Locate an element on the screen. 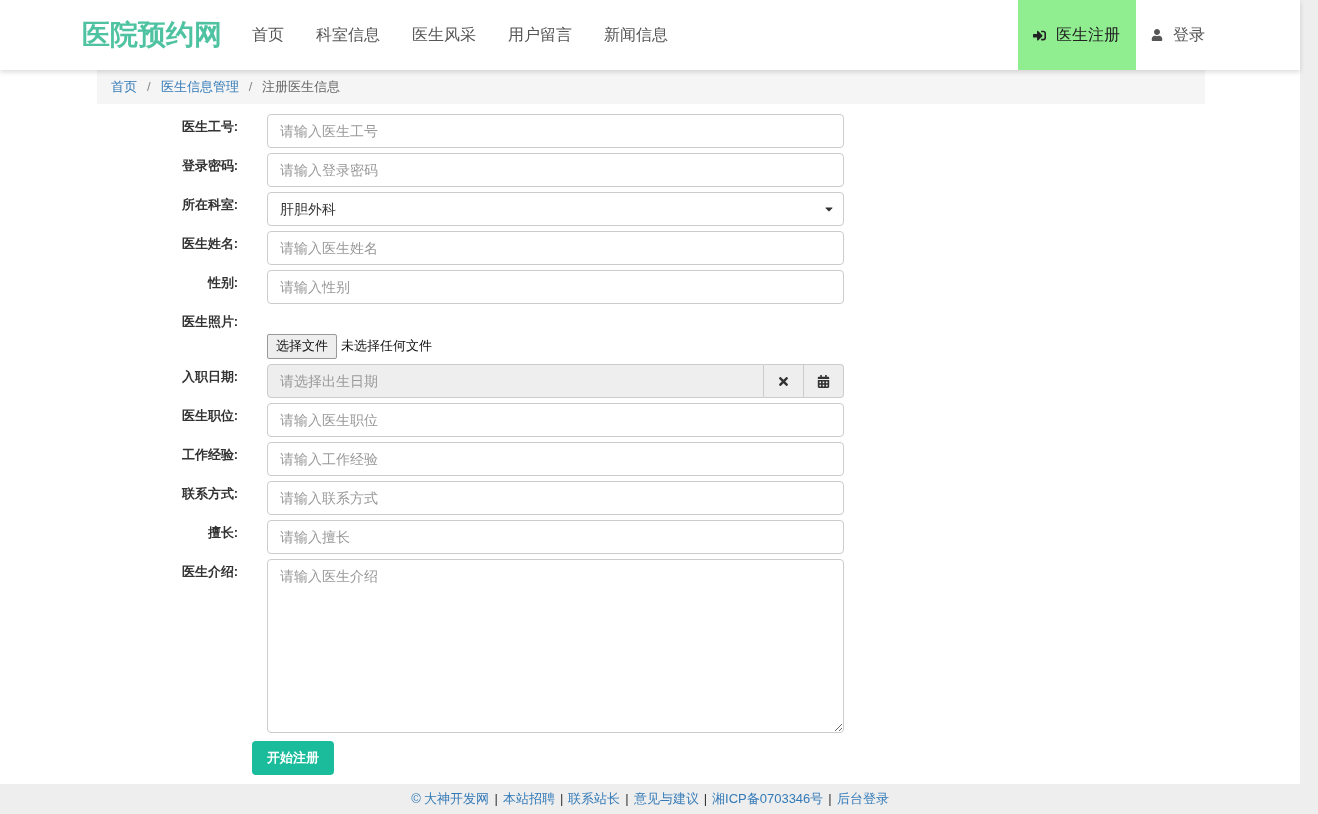 The height and width of the screenshot is (814, 1318). clear-button is located at coordinates (784, 381).